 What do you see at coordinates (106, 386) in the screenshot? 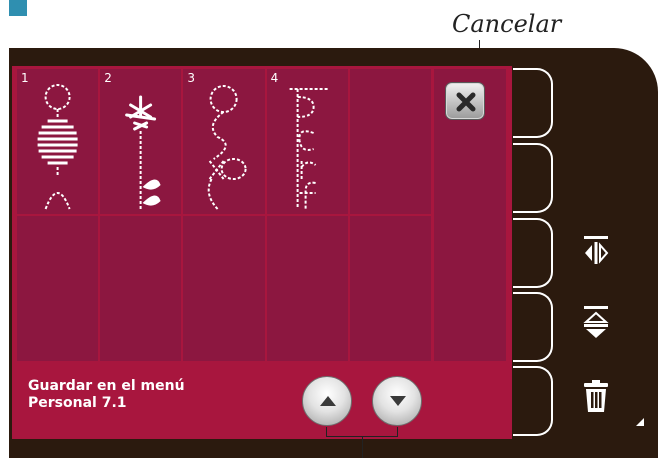
I see `status-line-1: Guardar en el menú` at bounding box center [106, 386].